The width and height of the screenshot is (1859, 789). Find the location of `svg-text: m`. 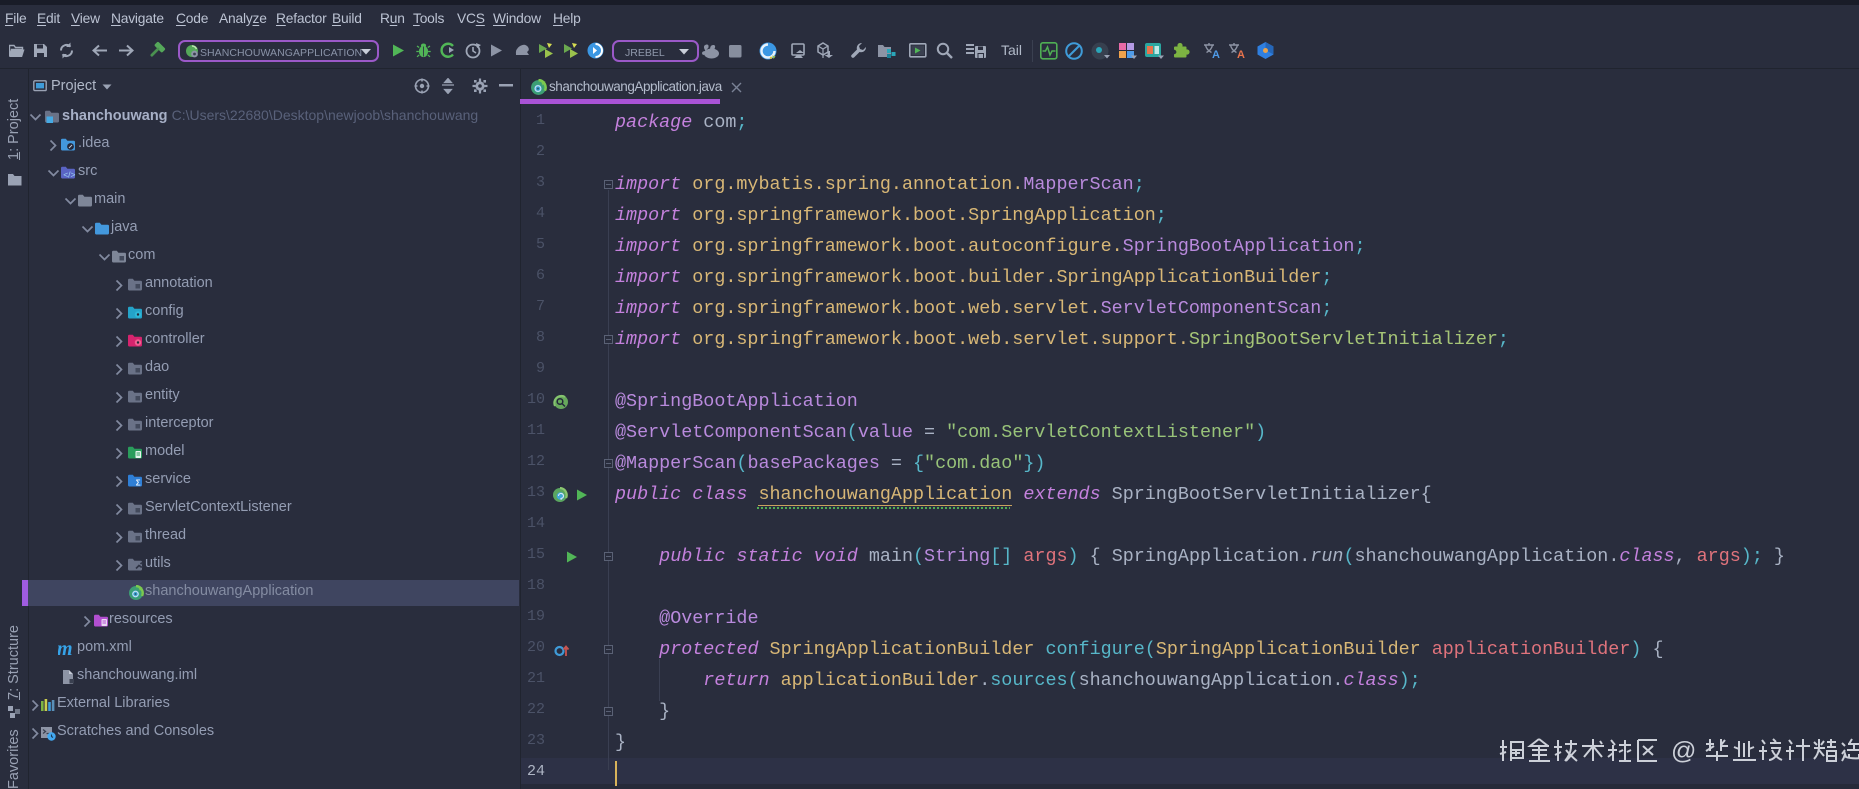

svg-text: m is located at coordinates (65, 649).